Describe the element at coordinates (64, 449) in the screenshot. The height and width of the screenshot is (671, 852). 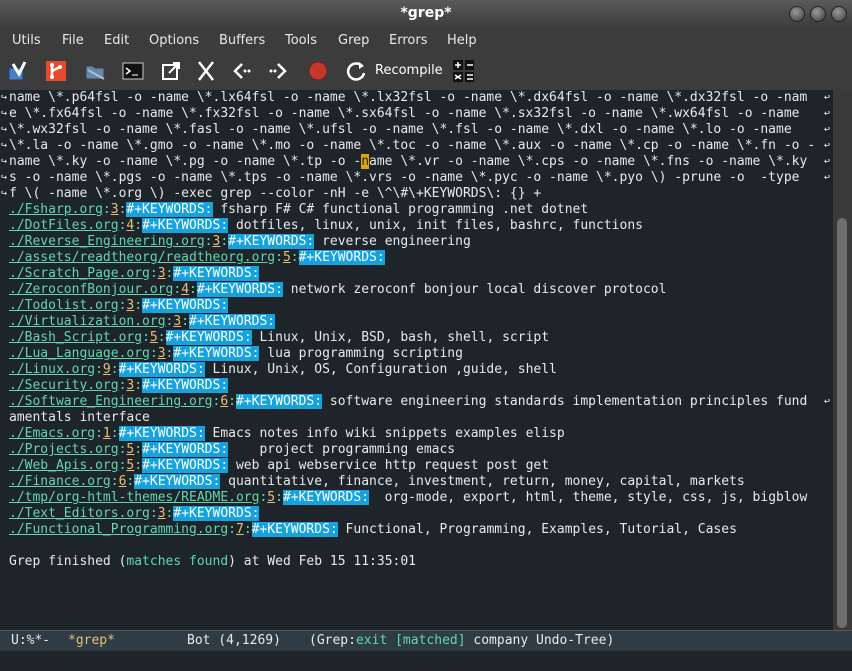
I see `result-file-link: ./Projects.org` at that location.